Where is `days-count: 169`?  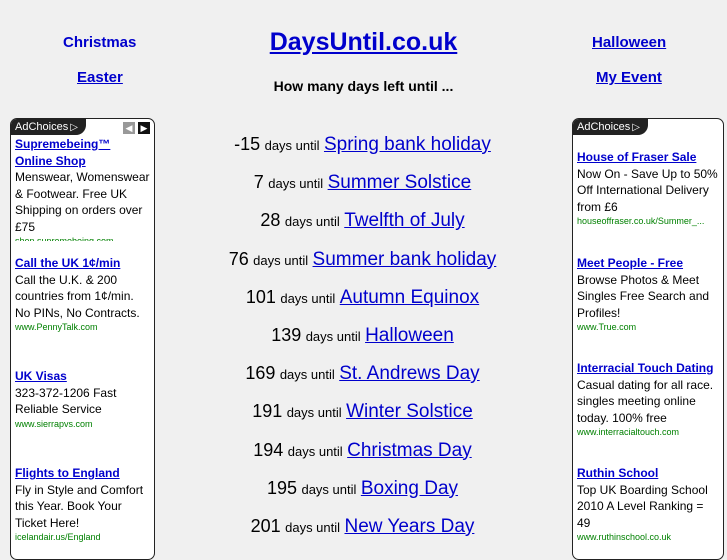
days-count: 169 is located at coordinates (260, 373).